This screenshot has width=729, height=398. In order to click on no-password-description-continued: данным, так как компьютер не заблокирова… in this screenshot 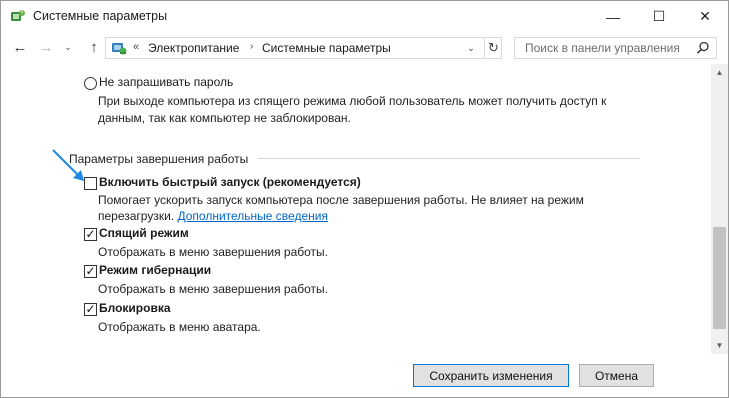, I will do `click(224, 118)`.